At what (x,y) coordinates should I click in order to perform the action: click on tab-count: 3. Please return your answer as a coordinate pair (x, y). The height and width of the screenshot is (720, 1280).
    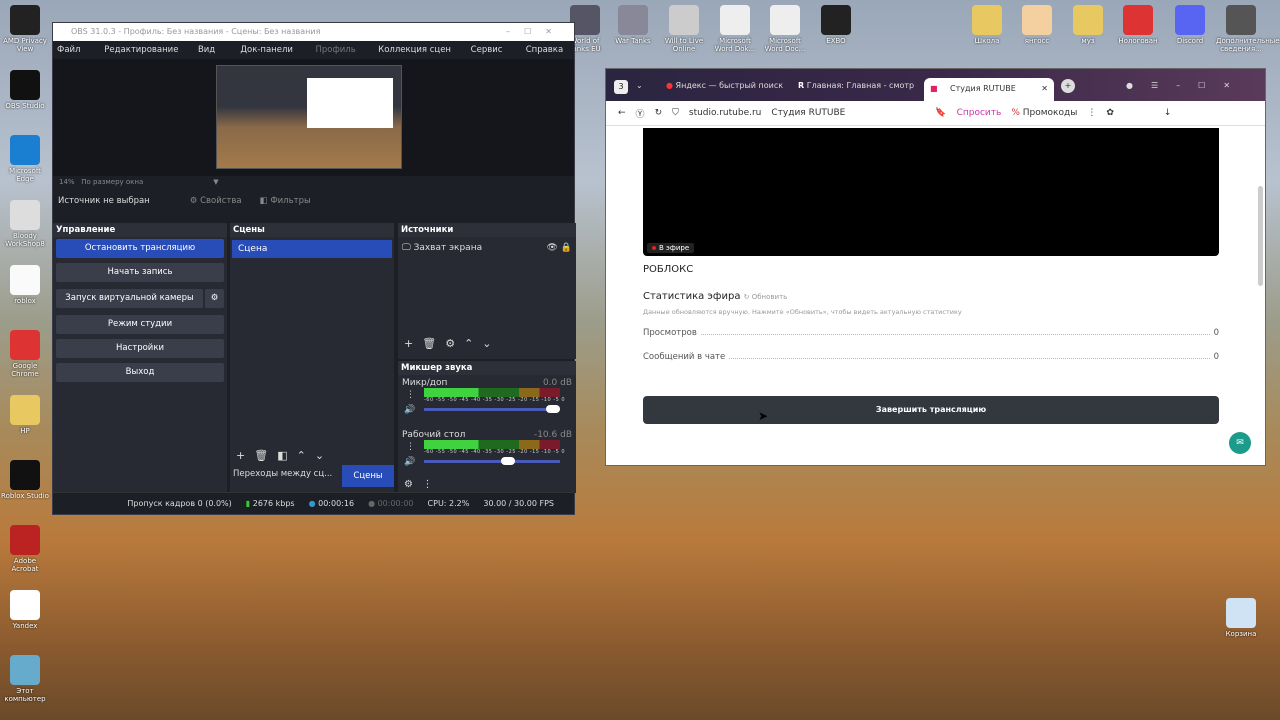
    Looking at the image, I should click on (621, 87).